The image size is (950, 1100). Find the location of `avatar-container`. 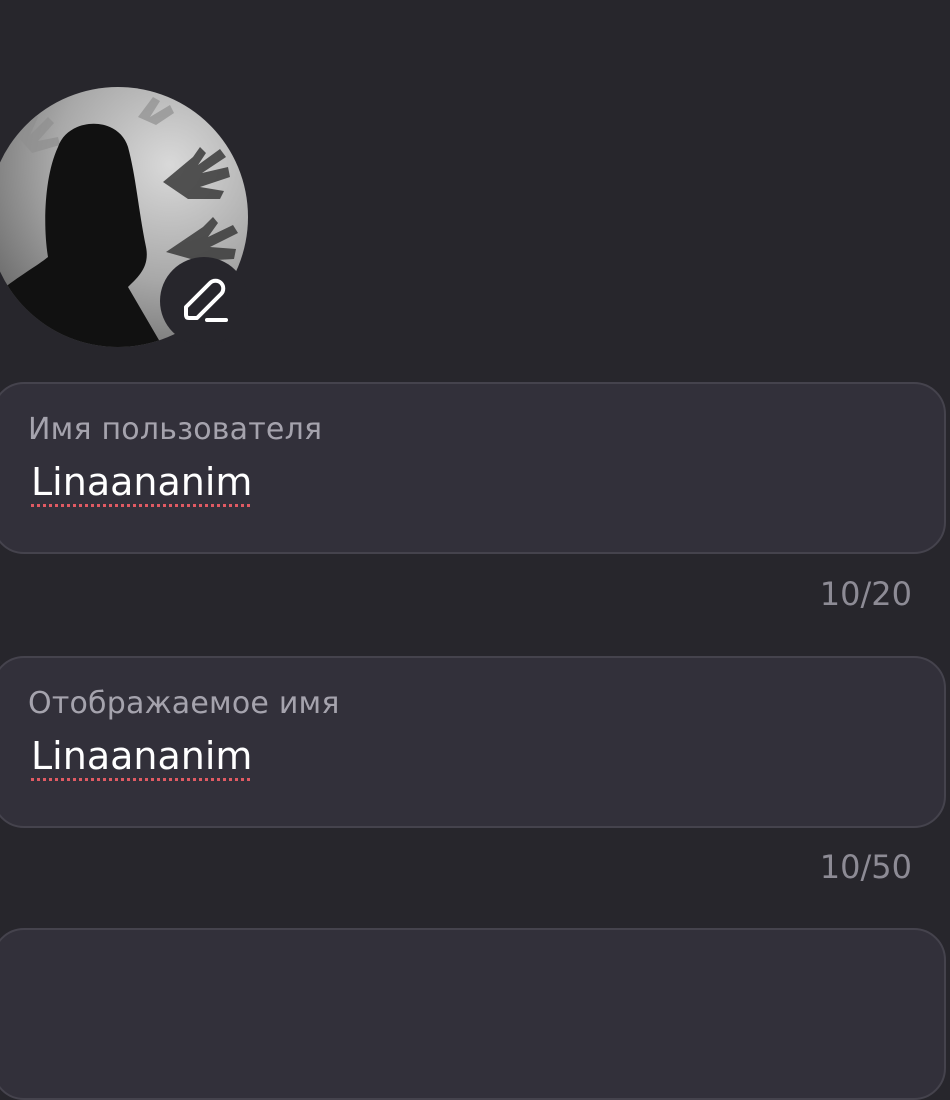

avatar-container is located at coordinates (124, 217).